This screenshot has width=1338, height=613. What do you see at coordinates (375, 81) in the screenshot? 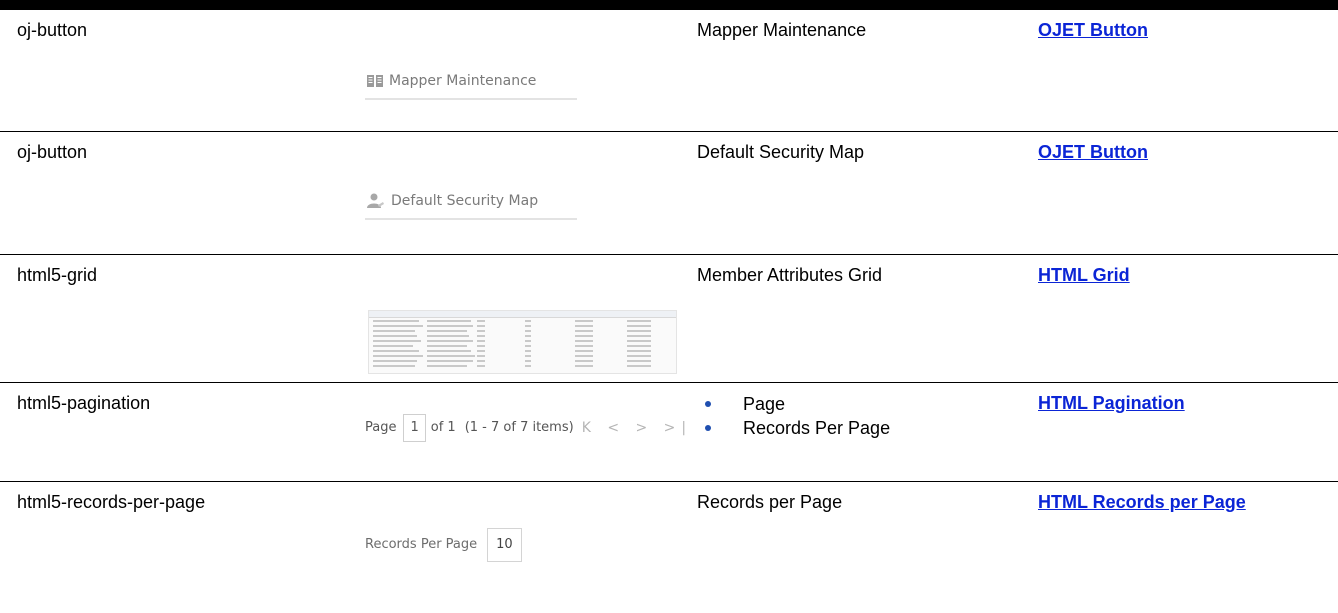
I see `book-icon` at bounding box center [375, 81].